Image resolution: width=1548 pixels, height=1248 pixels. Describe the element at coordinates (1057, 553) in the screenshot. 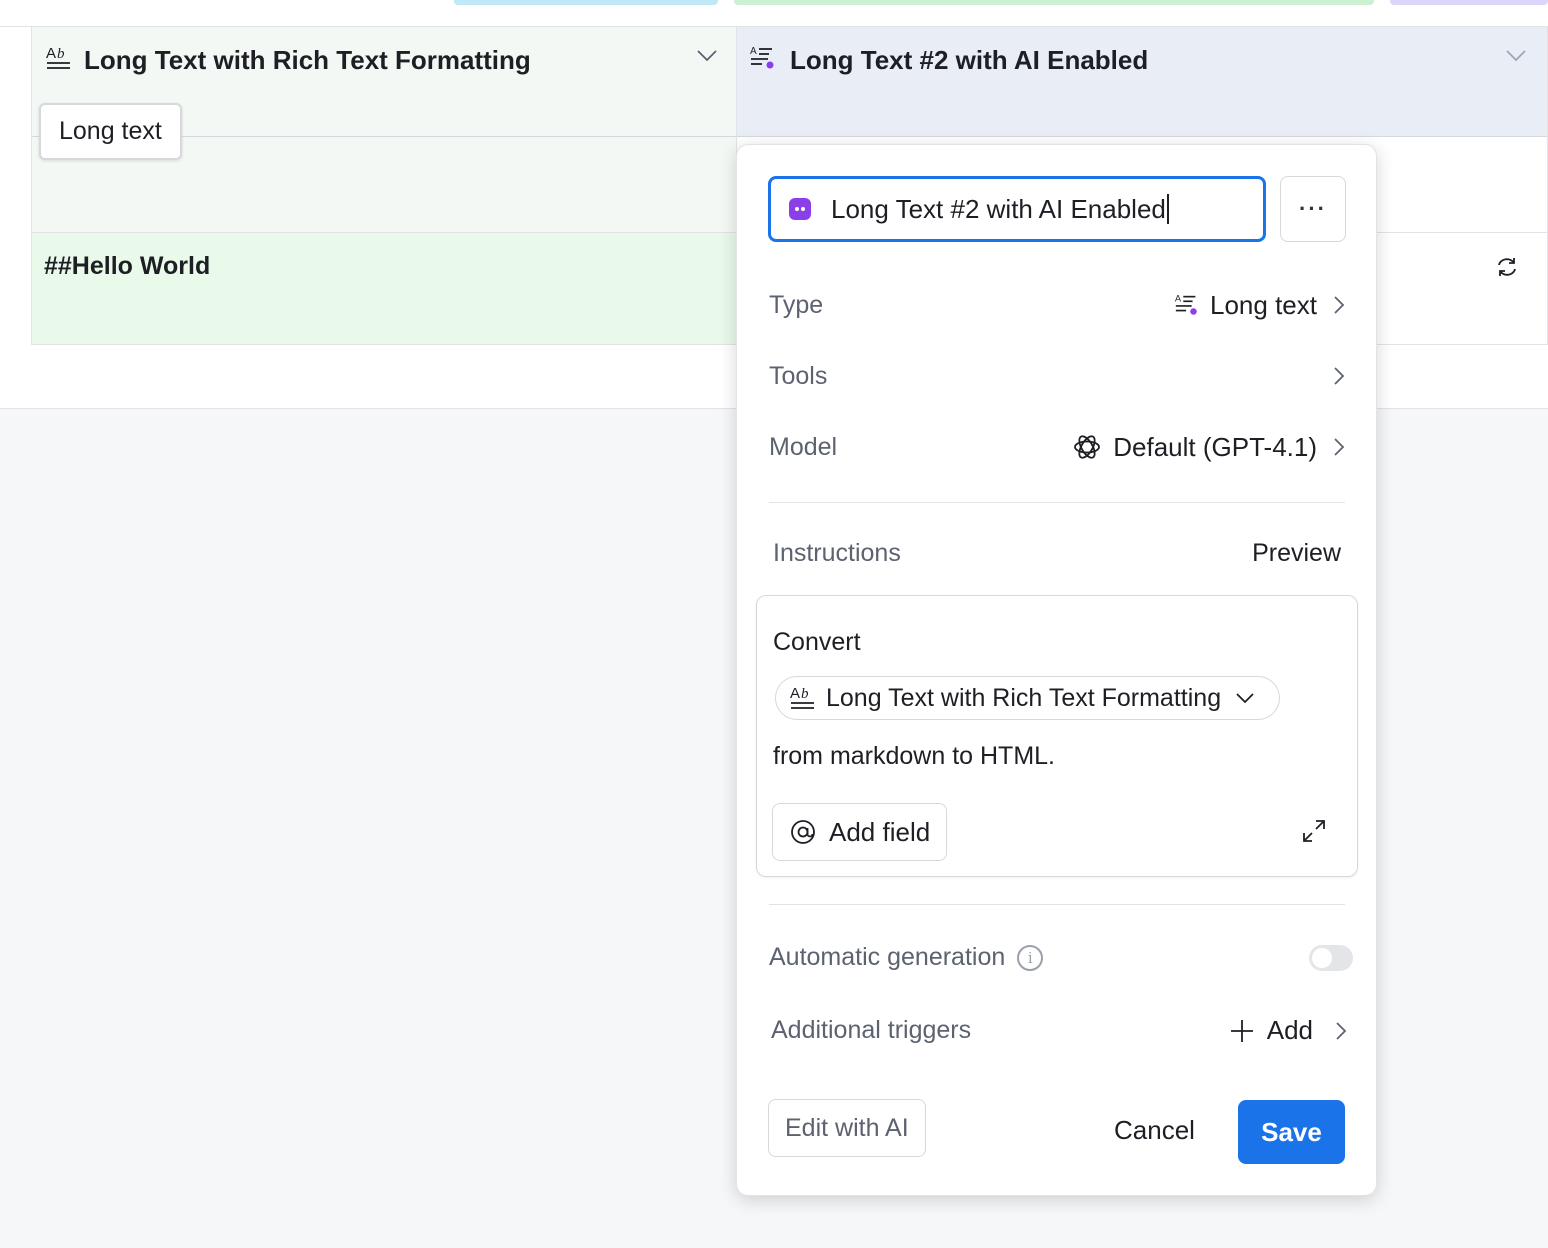

I see `instructions-header: Instructions Preview` at that location.